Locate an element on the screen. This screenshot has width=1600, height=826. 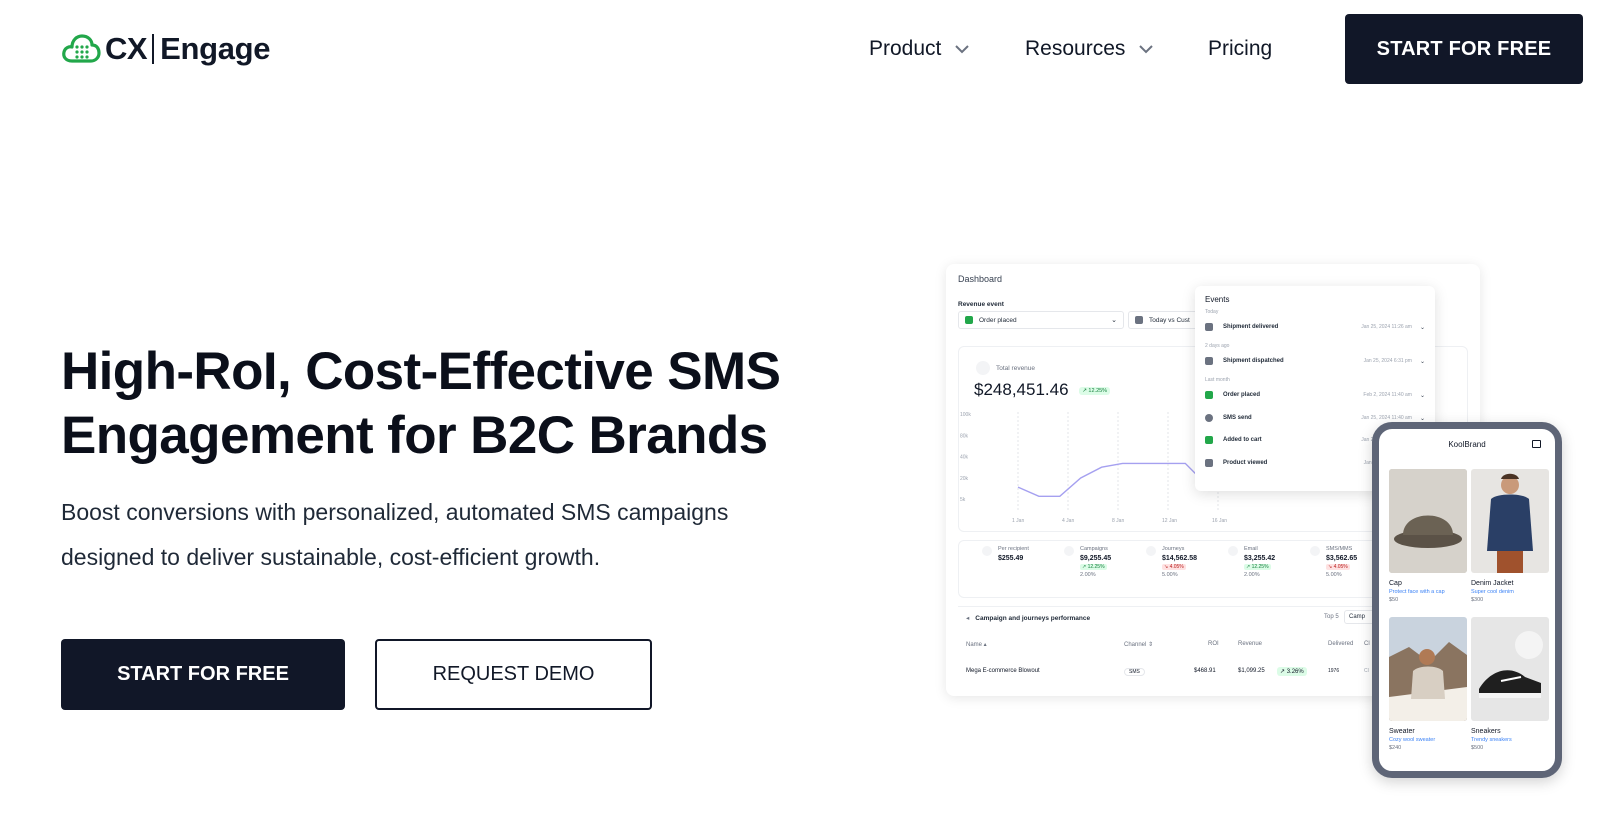
stat-label: Email is located at coordinates (1251, 549).